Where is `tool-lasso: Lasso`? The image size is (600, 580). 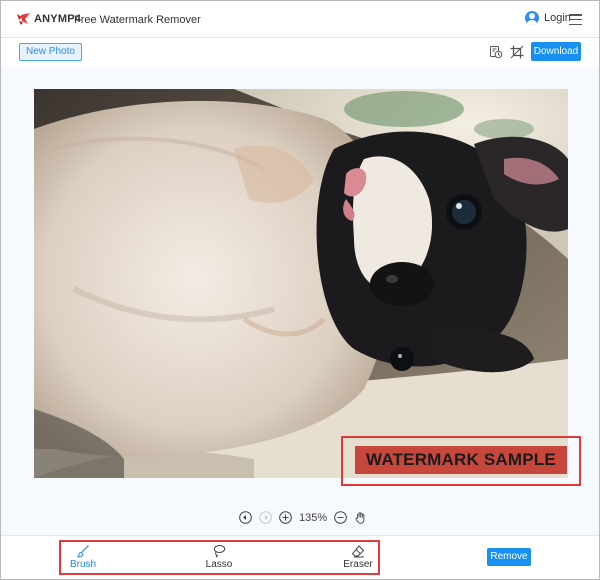 tool-lasso: Lasso is located at coordinates (219, 557).